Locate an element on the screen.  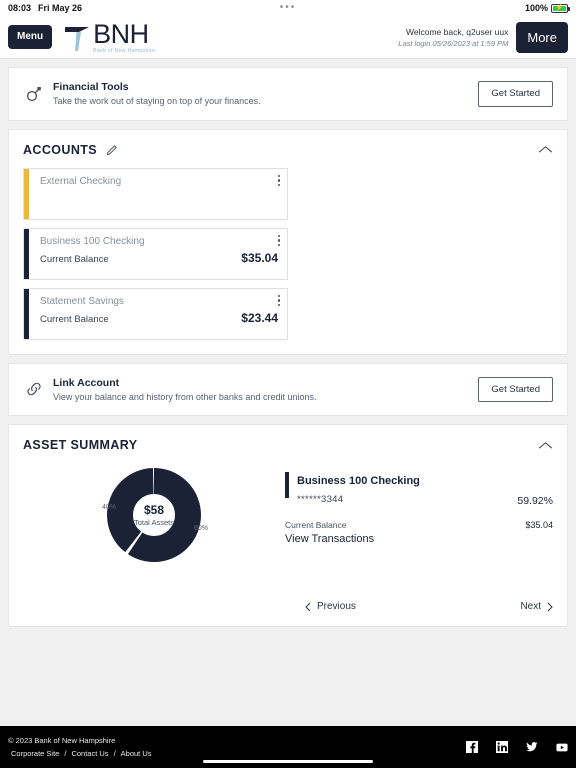
account-tile-body: External Checking is located at coordinates (158, 194).